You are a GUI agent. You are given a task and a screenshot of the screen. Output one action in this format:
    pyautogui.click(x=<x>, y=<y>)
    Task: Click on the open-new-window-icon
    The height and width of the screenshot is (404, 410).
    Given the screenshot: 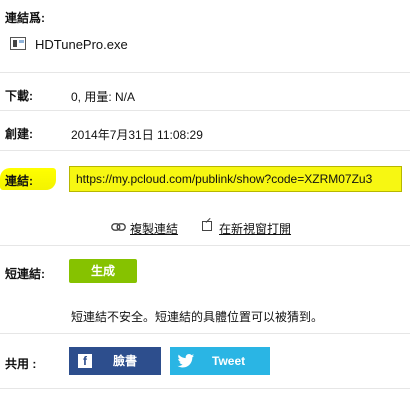 What is the action you would take?
    pyautogui.click(x=207, y=226)
    